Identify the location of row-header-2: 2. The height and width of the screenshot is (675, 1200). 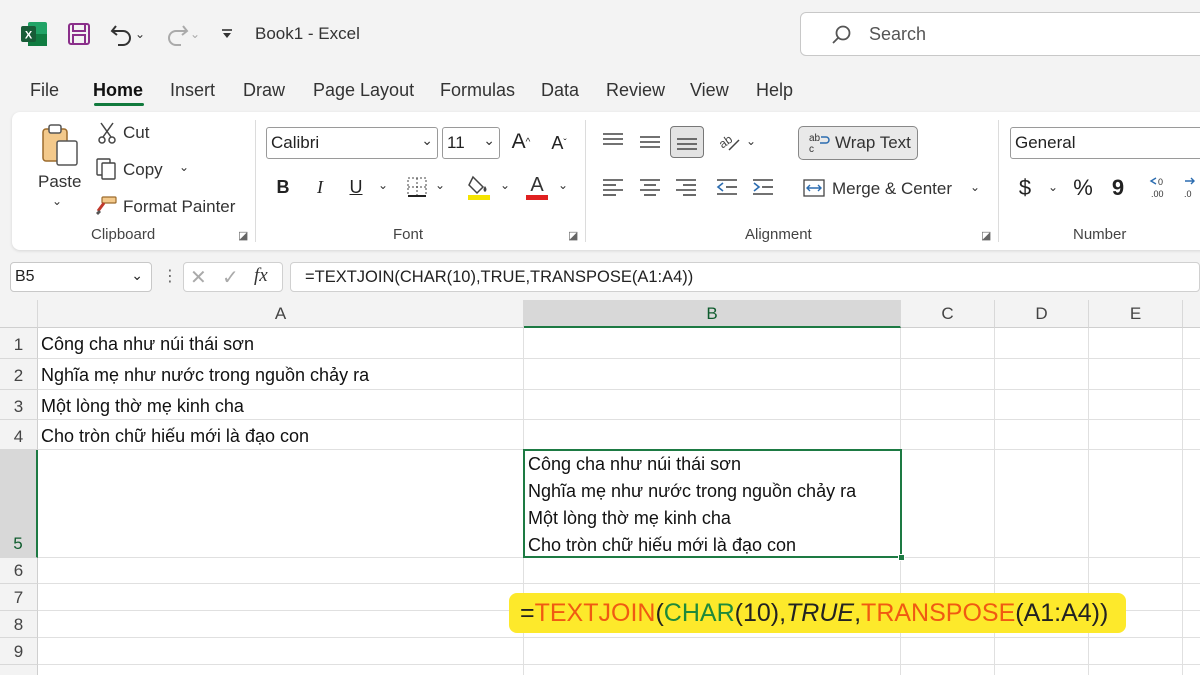
(19, 374).